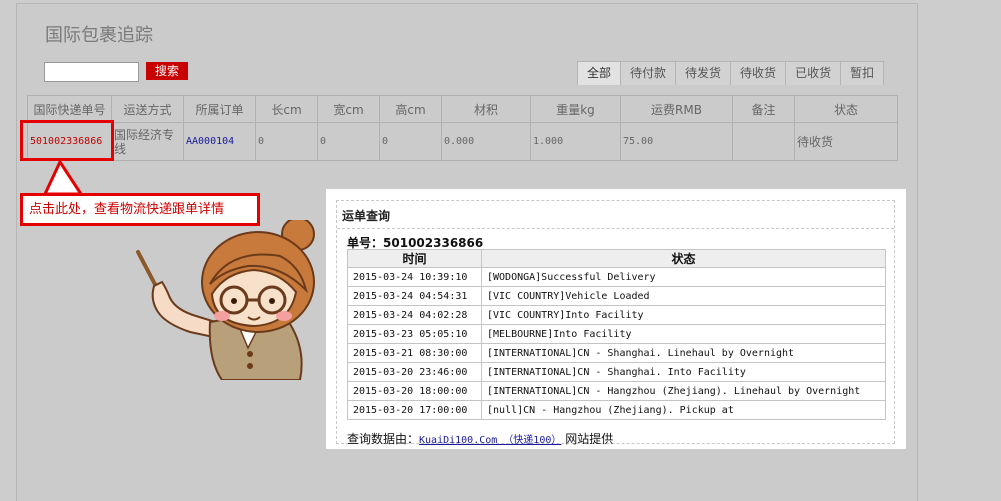 This screenshot has height=501, width=1001. Describe the element at coordinates (414, 315) in the screenshot. I see `event-time: 2015-03-24 04:02:28` at that location.